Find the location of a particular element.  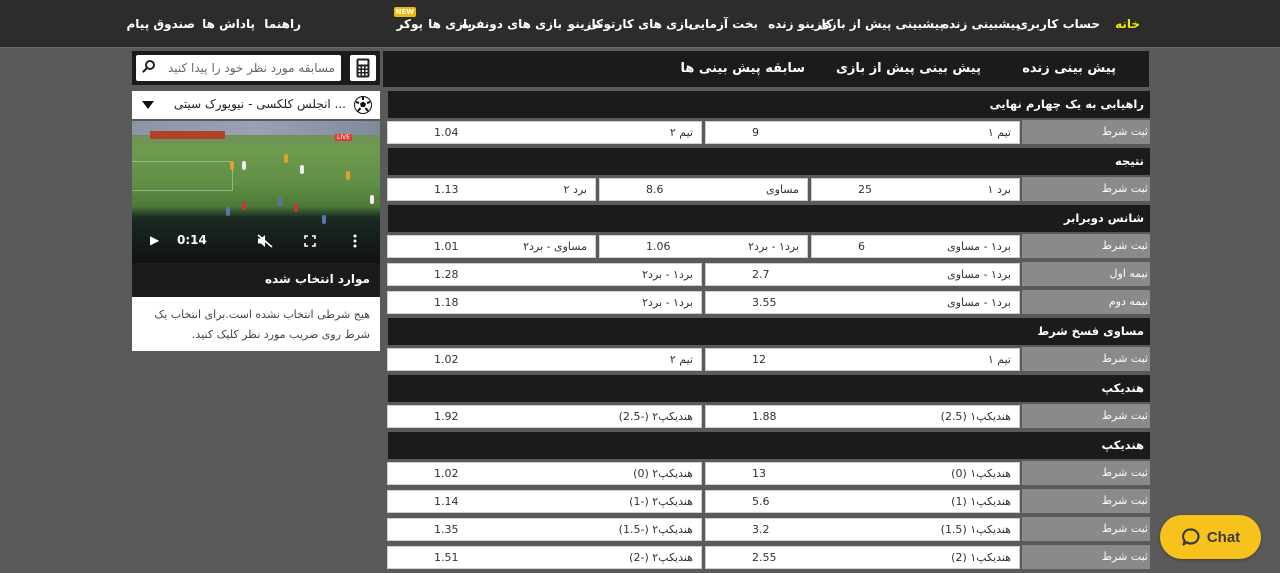

search-bar is located at coordinates (256, 68).